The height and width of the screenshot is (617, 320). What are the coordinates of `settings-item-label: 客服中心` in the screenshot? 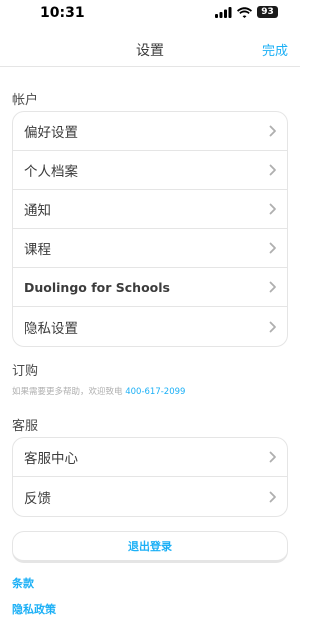 It's located at (51, 459).